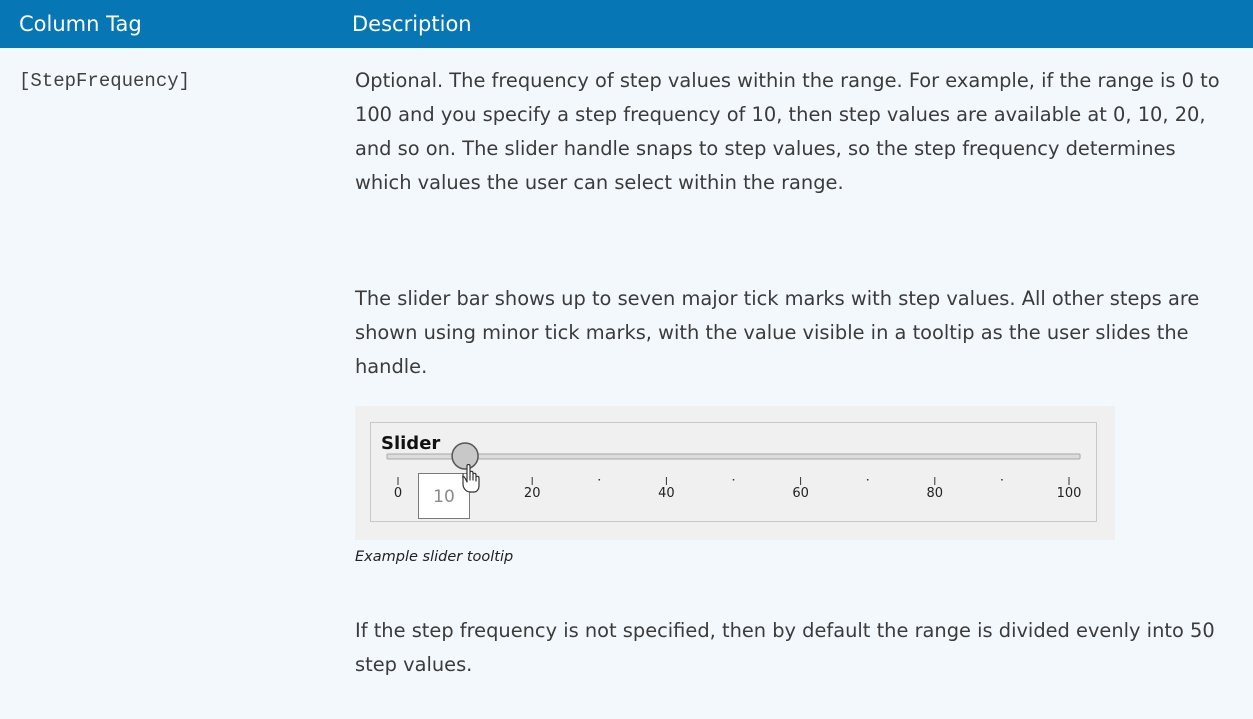 The width and height of the screenshot is (1253, 719). What do you see at coordinates (532, 493) in the screenshot?
I see `slider-tick-label: 20` at bounding box center [532, 493].